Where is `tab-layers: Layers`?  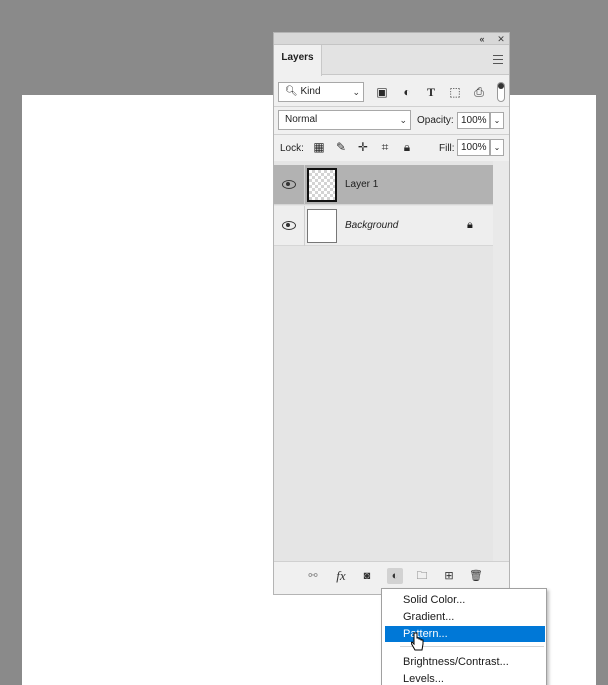
tab-layers: Layers is located at coordinates (298, 60).